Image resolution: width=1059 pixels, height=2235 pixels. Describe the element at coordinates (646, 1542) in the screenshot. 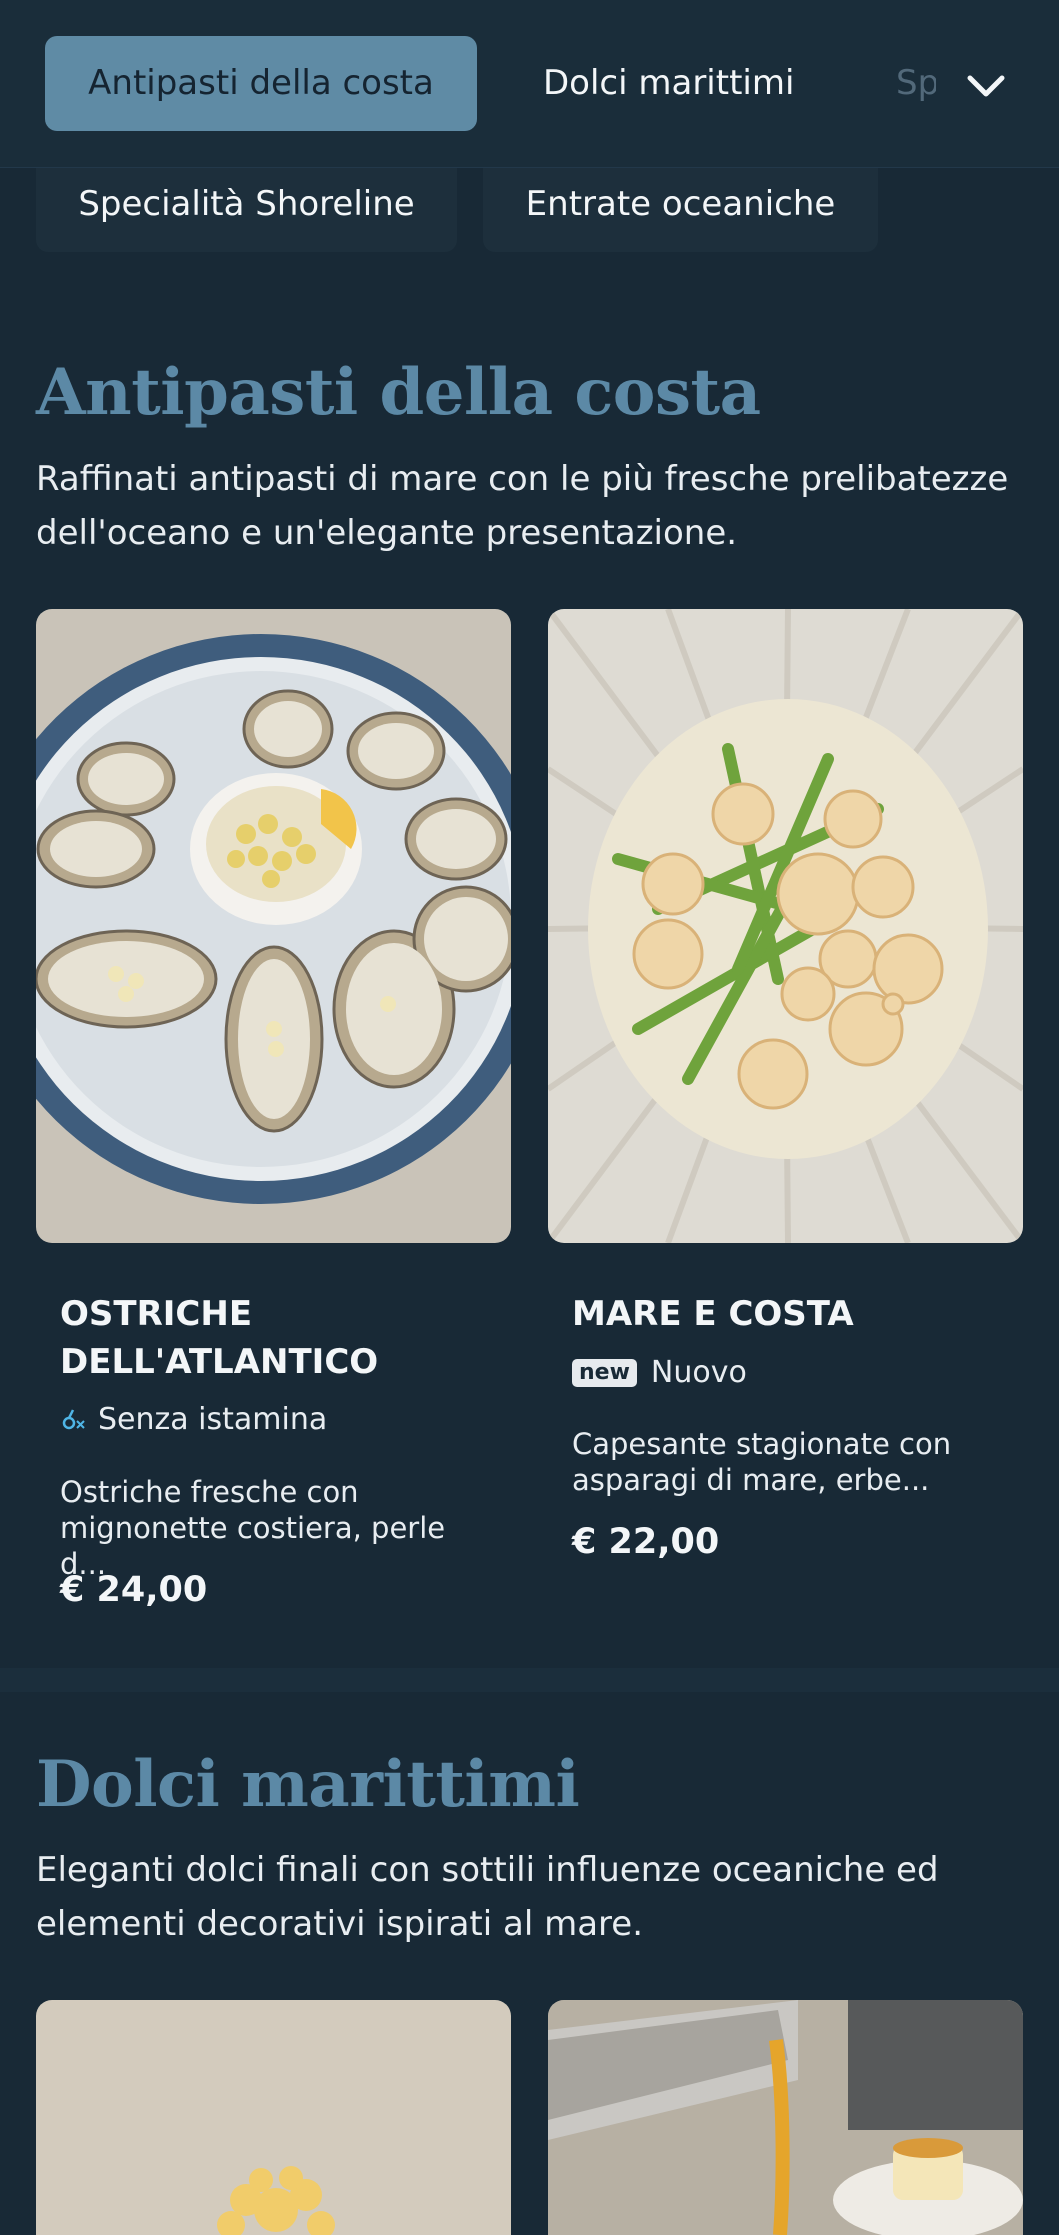

I see `item-price: € 22,00` at that location.